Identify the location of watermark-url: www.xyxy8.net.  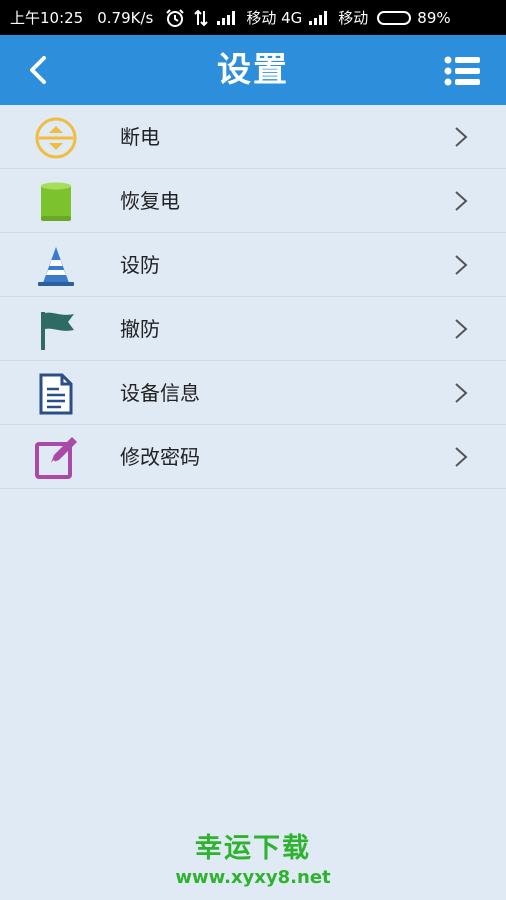
(253, 877).